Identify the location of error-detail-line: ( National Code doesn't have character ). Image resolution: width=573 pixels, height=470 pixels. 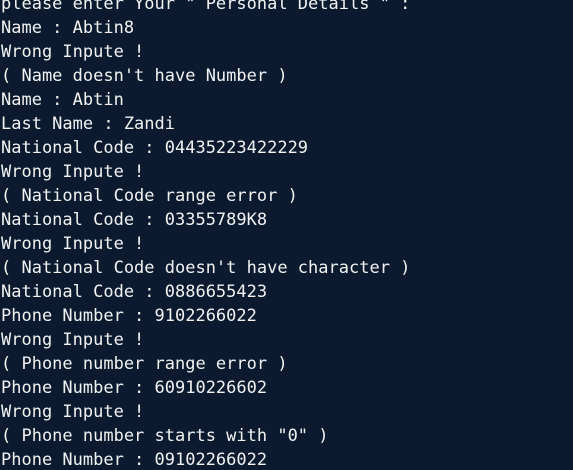
(206, 268).